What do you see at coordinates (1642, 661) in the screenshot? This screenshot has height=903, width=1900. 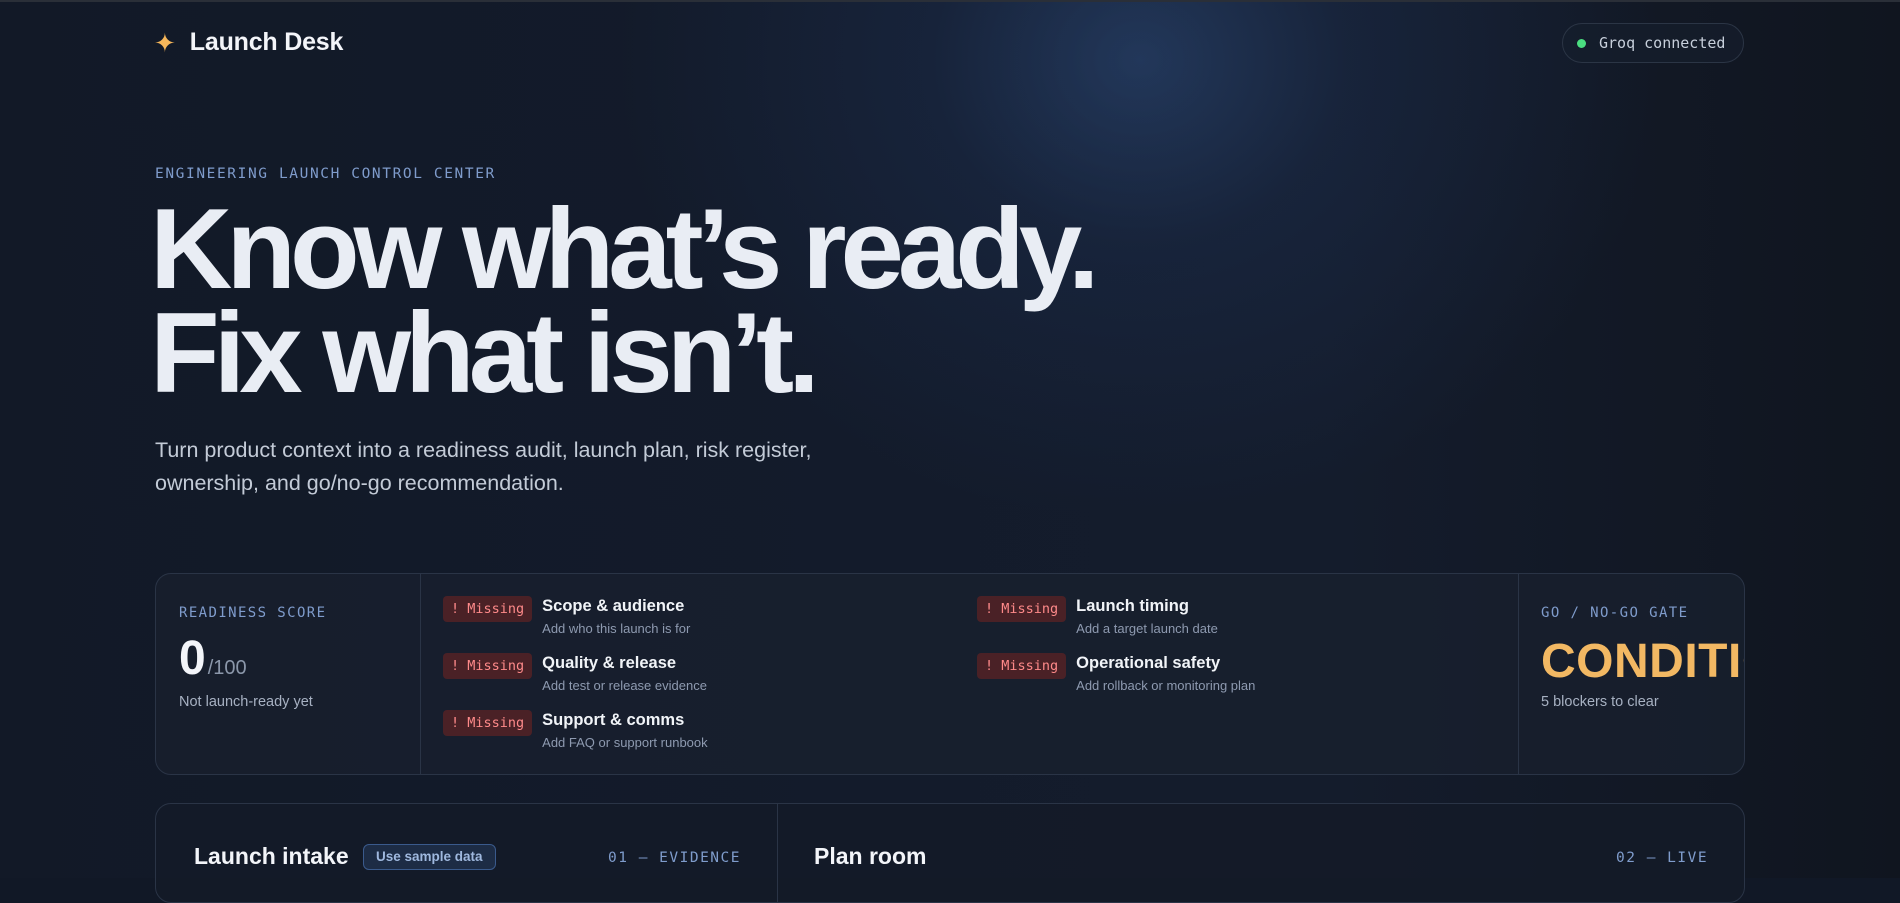 I see `gate-value: CONDITIONAL` at bounding box center [1642, 661].